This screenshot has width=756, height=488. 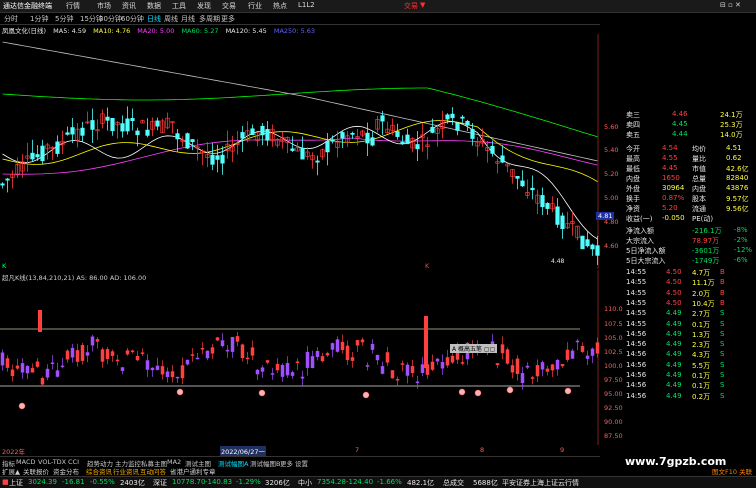 I want to click on menu-item-news: 资讯, so click(x=129, y=6).